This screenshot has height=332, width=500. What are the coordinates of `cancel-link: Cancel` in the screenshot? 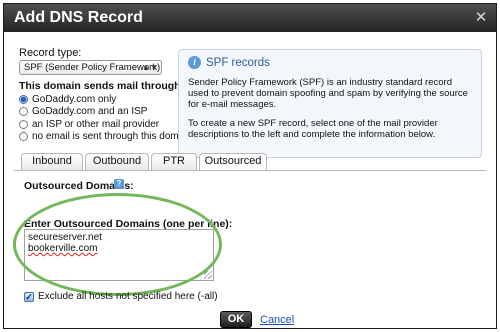 It's located at (277, 320).